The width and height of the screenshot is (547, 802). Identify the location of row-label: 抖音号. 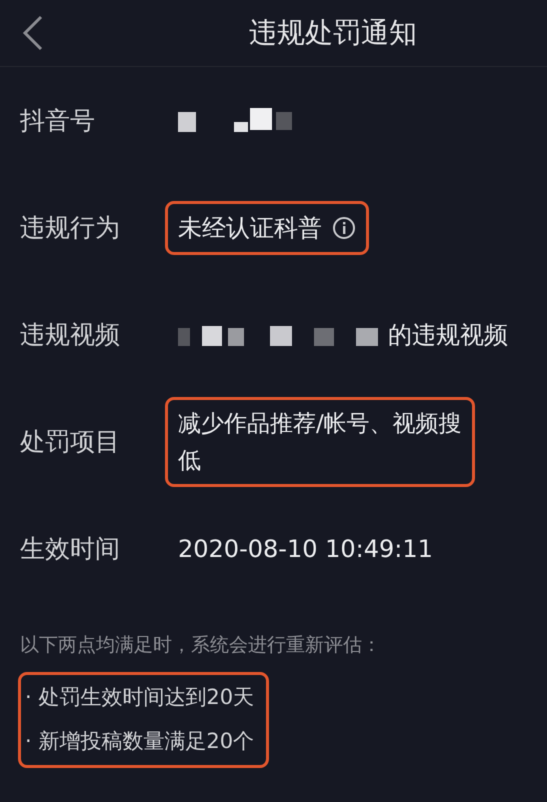
(57, 121).